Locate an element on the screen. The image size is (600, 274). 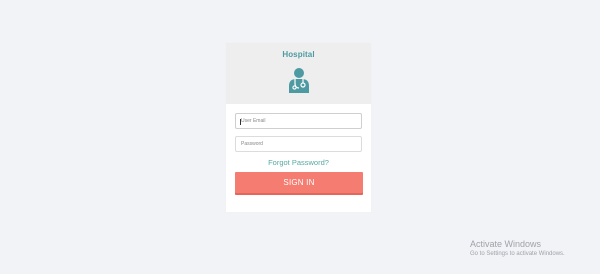
login-card: Hospital Forgot Password? SIGN IN is located at coordinates (298, 127).